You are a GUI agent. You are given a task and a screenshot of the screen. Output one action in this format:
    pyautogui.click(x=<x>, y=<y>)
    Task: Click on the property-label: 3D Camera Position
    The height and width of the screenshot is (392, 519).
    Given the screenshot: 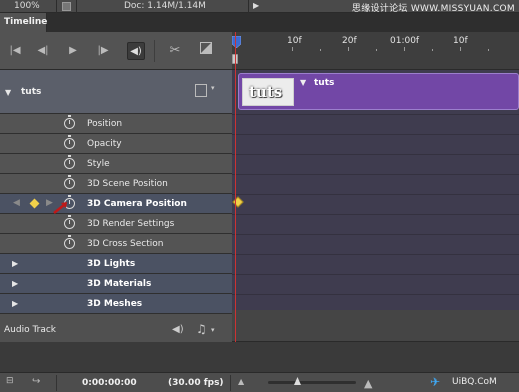 What is the action you would take?
    pyautogui.click(x=137, y=204)
    